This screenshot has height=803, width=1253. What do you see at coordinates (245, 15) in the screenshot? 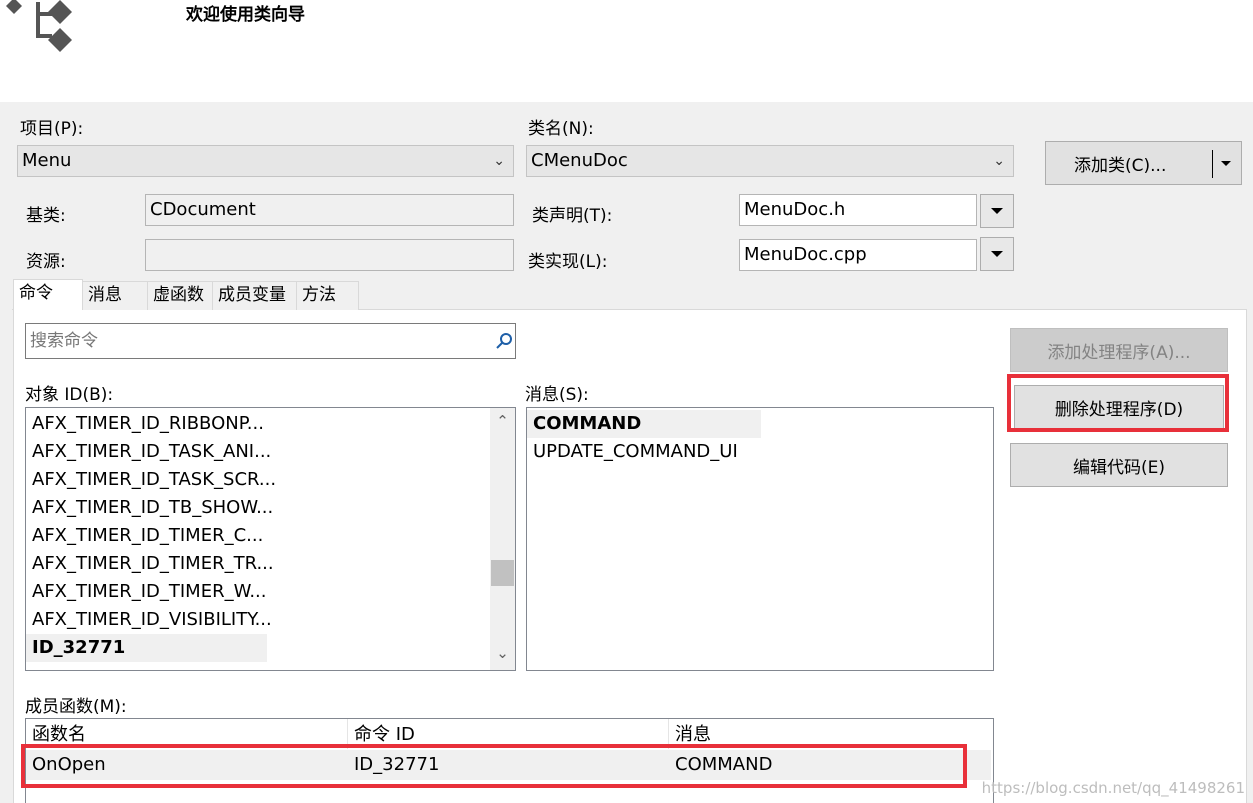
I see `wizard-title: 欢迎使用类向导` at bounding box center [245, 15].